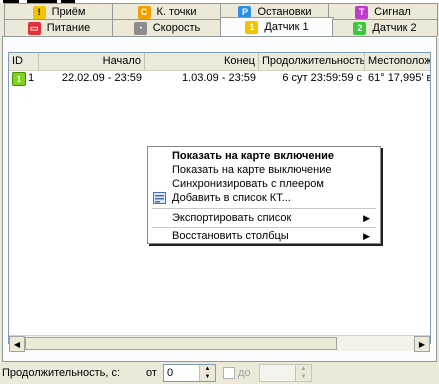  Describe the element at coordinates (34, 28) in the screenshot. I see `battery-icon: ▭` at that location.